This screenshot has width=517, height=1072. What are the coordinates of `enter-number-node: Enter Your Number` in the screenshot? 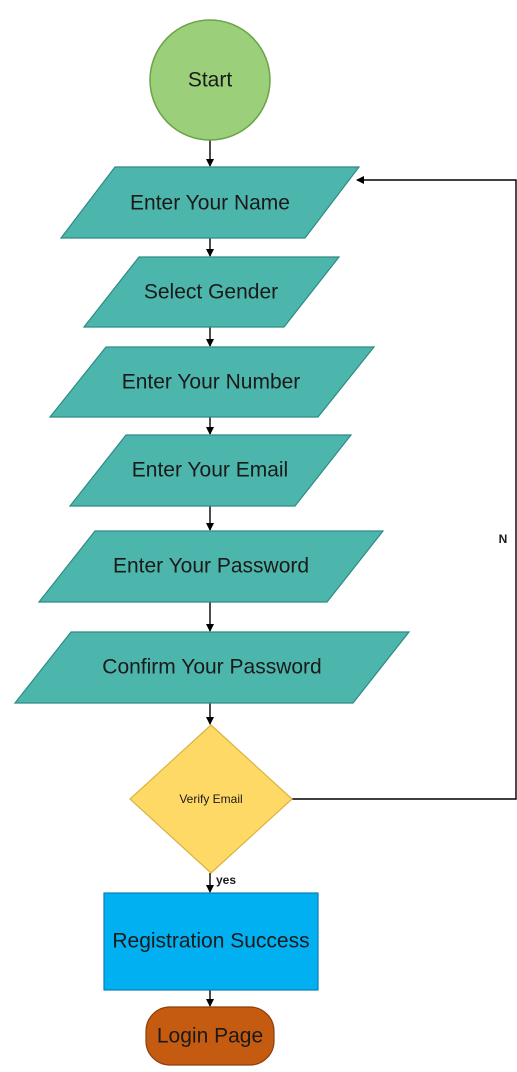 It's located at (212, 382).